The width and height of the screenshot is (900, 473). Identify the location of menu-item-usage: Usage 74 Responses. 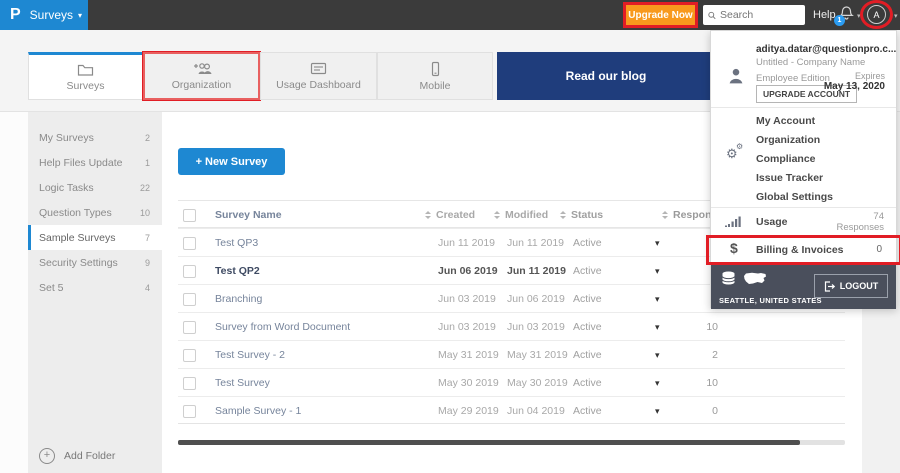
(803, 221).